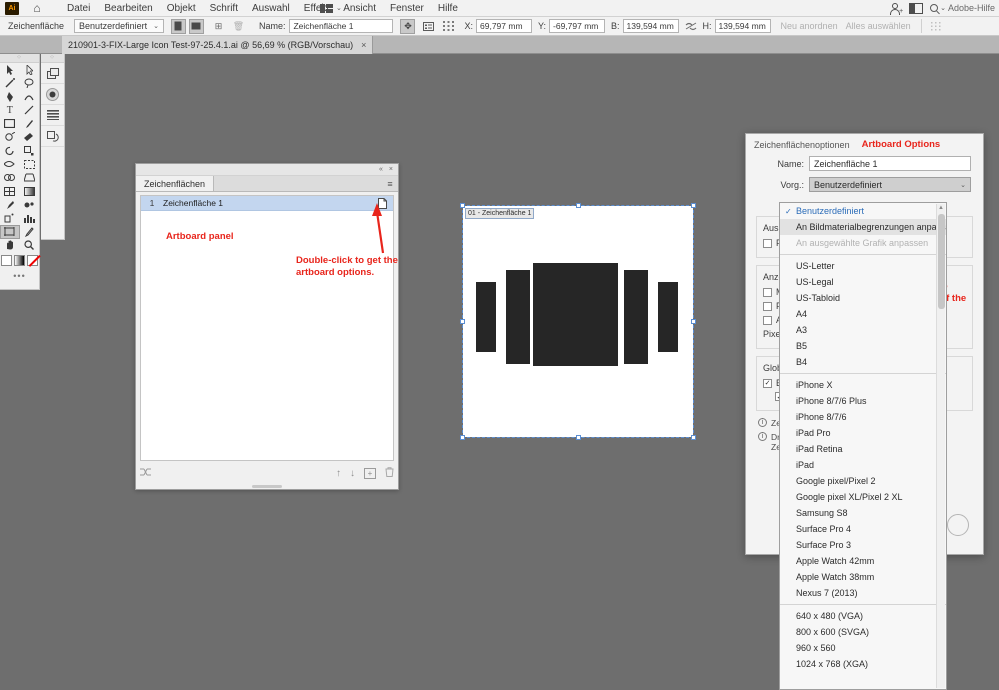 Image resolution: width=999 pixels, height=690 pixels. I want to click on dropdown-item: US-Letter, so click(863, 266).